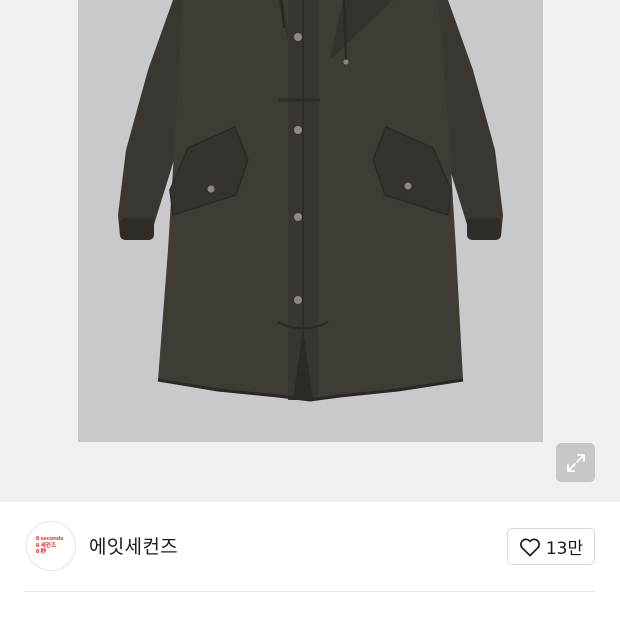 This screenshot has height=620, width=620. I want to click on like-button: 13만, so click(551, 546).